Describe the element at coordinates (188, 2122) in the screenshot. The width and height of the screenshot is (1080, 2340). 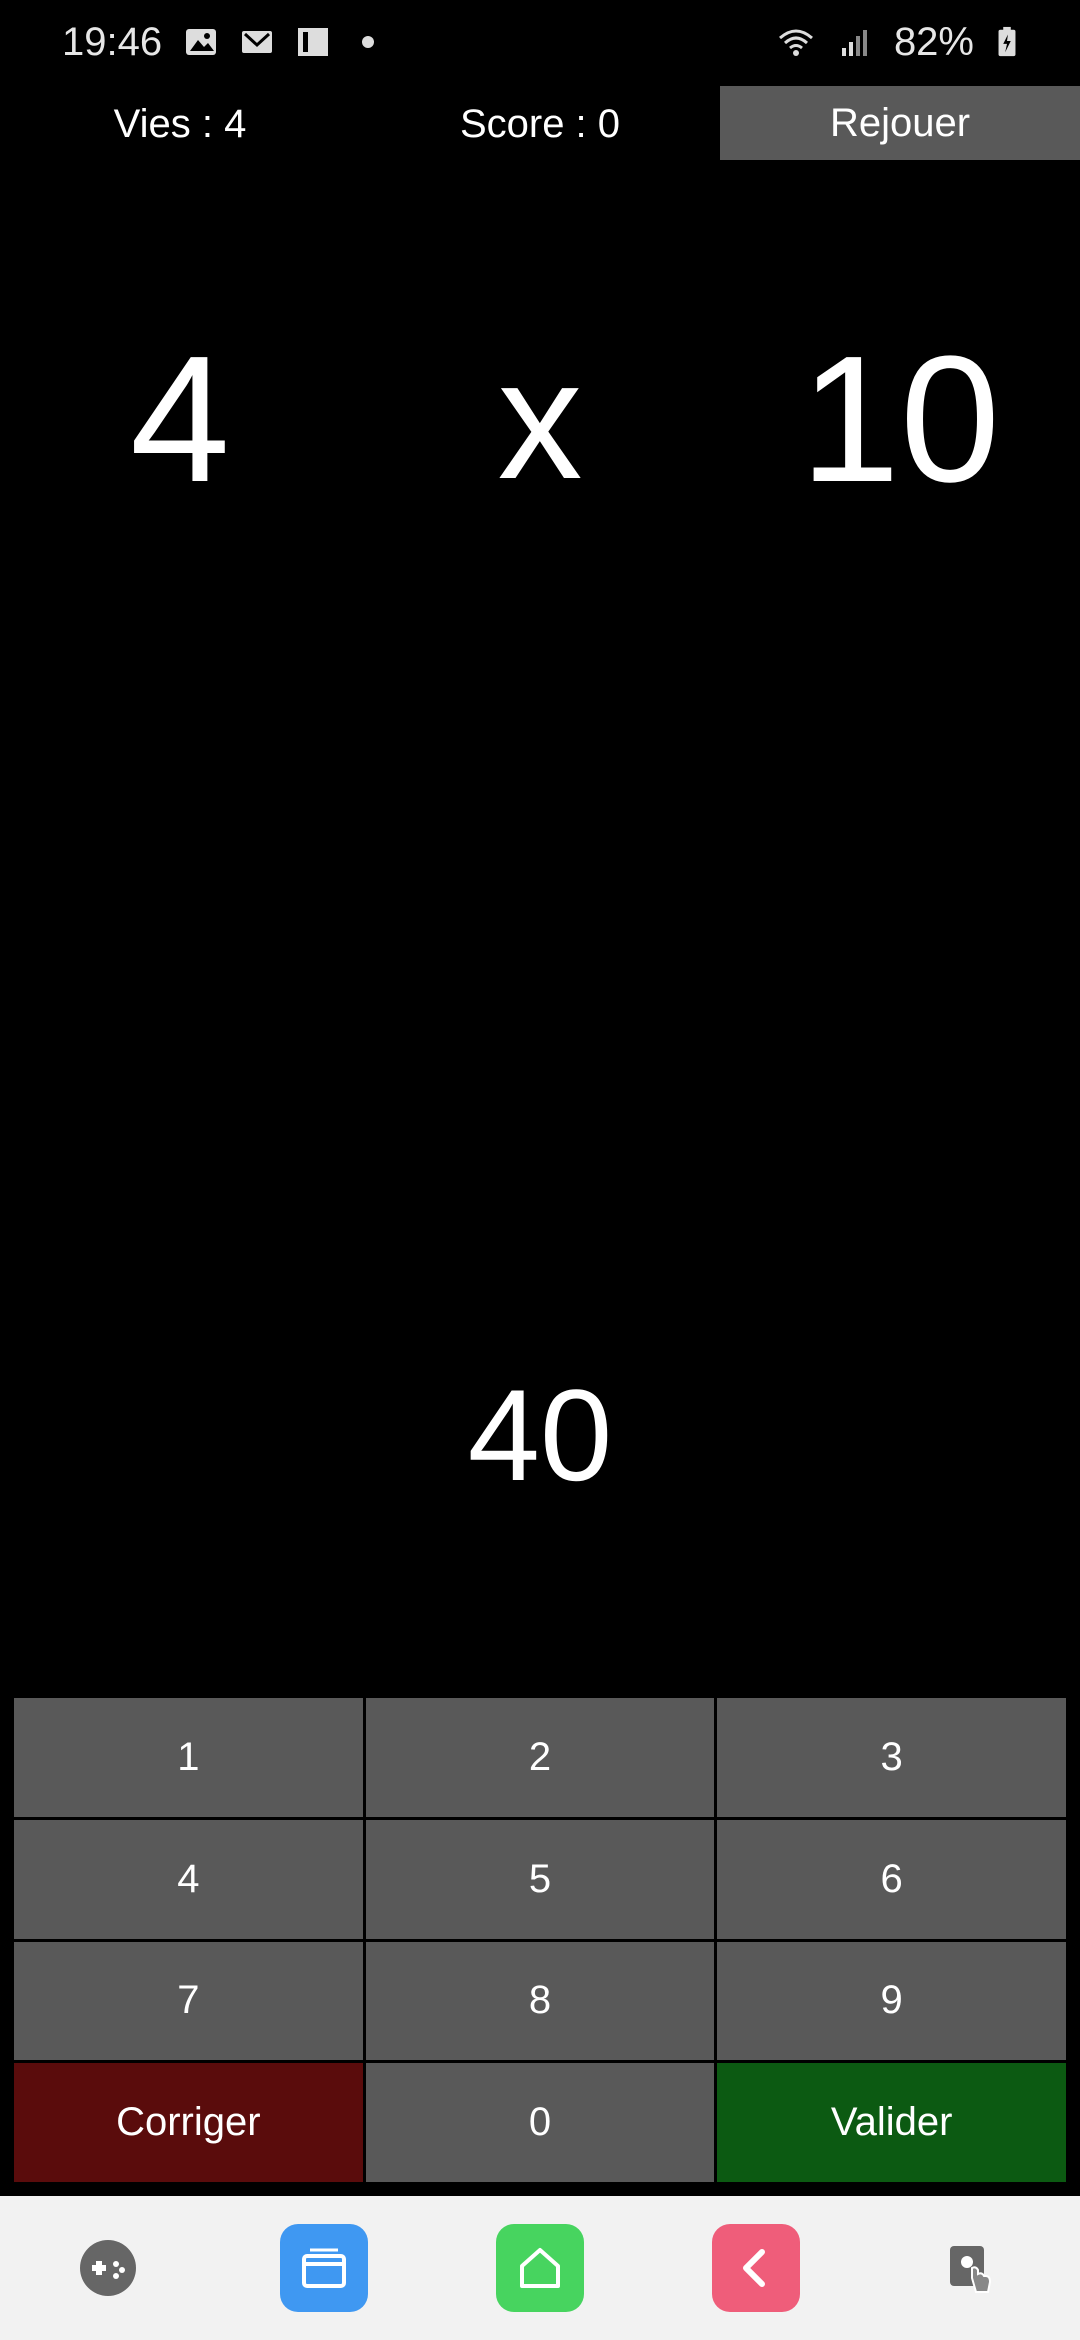
I see `correct-button: Corriger` at that location.